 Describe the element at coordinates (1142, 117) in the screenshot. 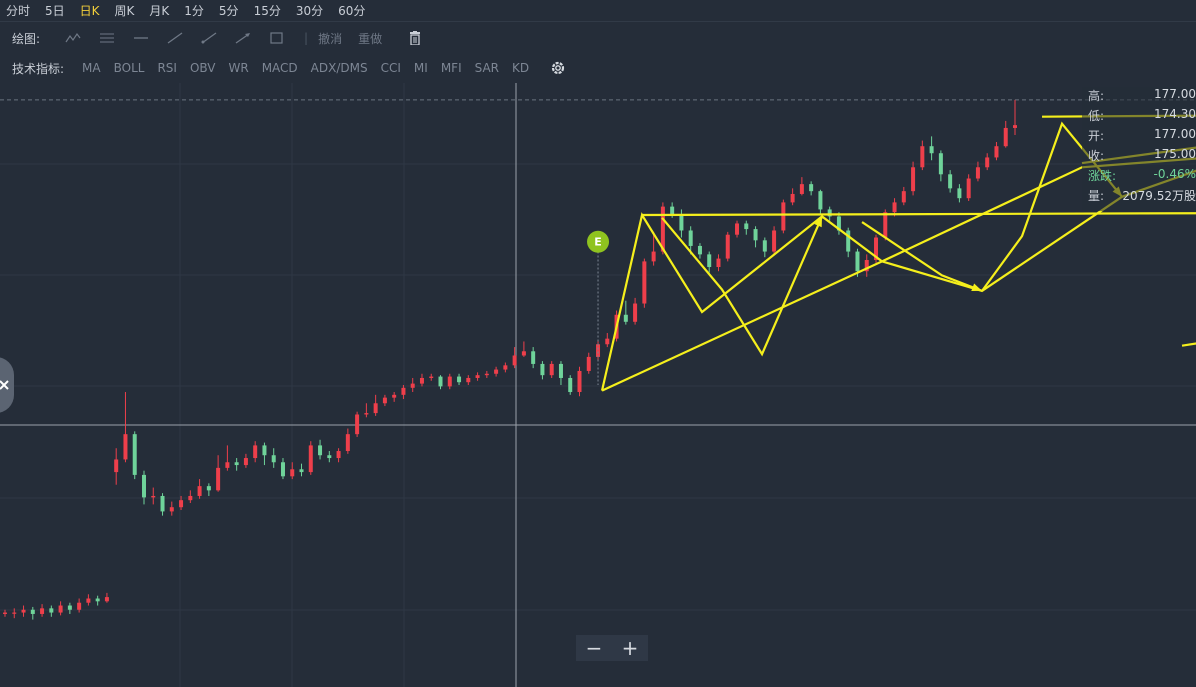

I see `info-row: 低: 174.30` at that location.